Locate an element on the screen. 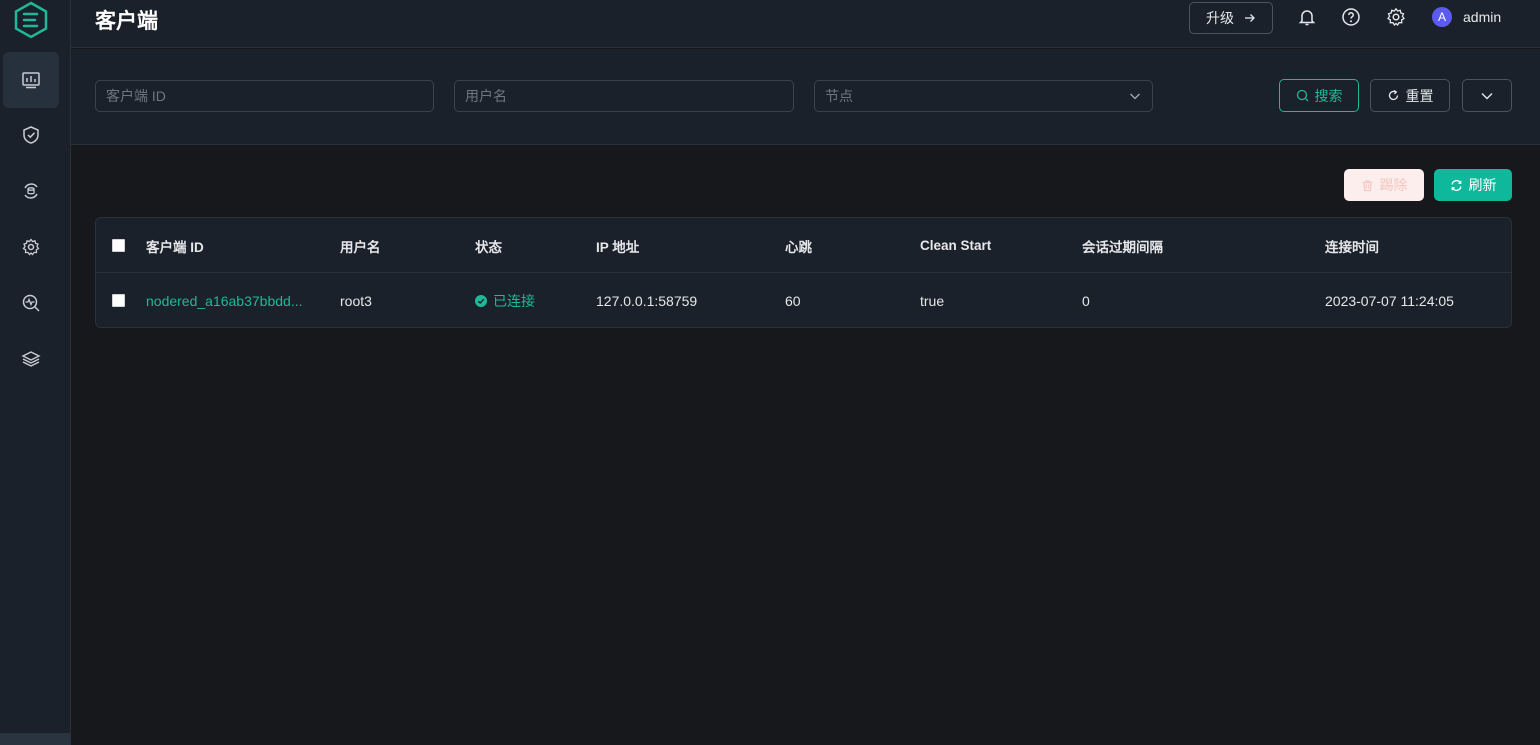  refresh-label: 刷新 is located at coordinates (1482, 185).